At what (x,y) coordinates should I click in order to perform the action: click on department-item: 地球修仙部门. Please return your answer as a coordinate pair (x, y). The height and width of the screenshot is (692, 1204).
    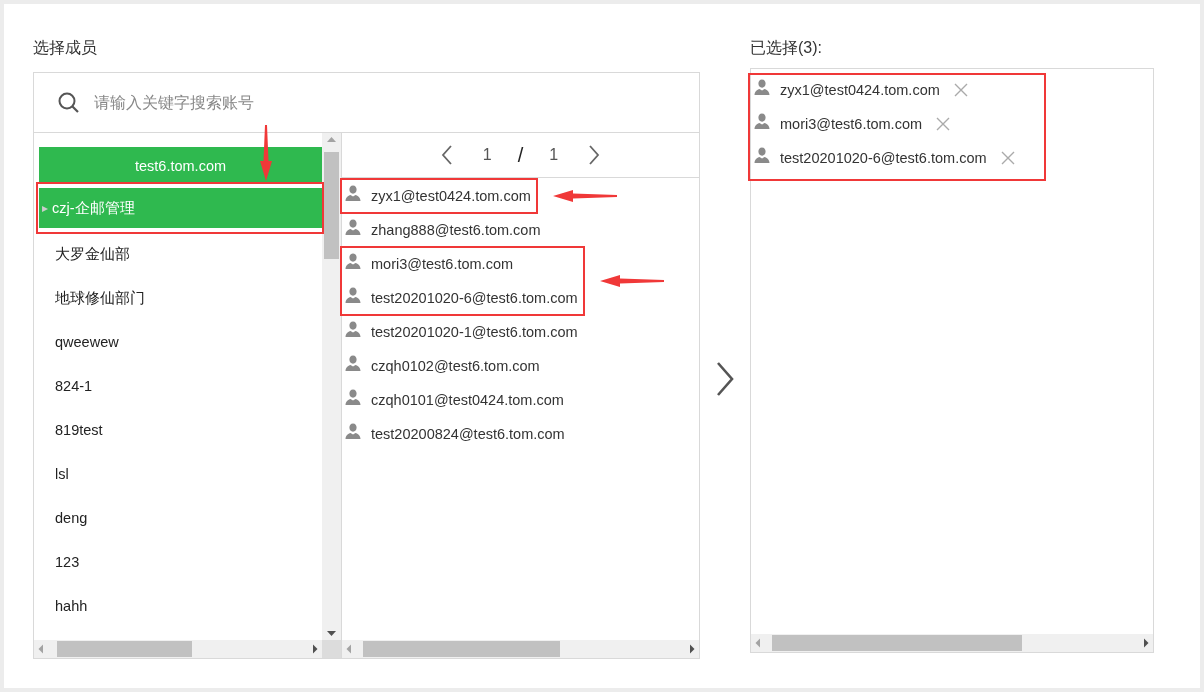
    Looking at the image, I should click on (180, 298).